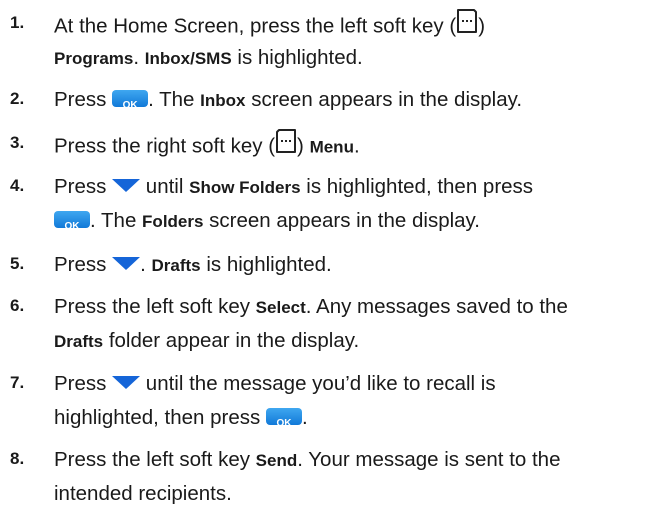 This screenshot has height=508, width=649. I want to click on menu-label-inbox-sms: Inbox/SMS, so click(188, 58).